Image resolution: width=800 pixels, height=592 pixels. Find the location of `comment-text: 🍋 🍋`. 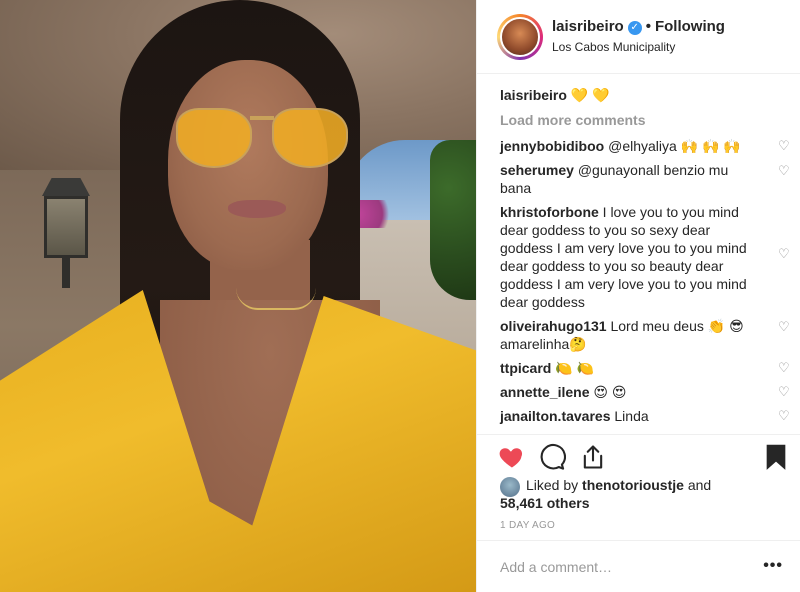

comment-text: 🍋 🍋 is located at coordinates (574, 368).